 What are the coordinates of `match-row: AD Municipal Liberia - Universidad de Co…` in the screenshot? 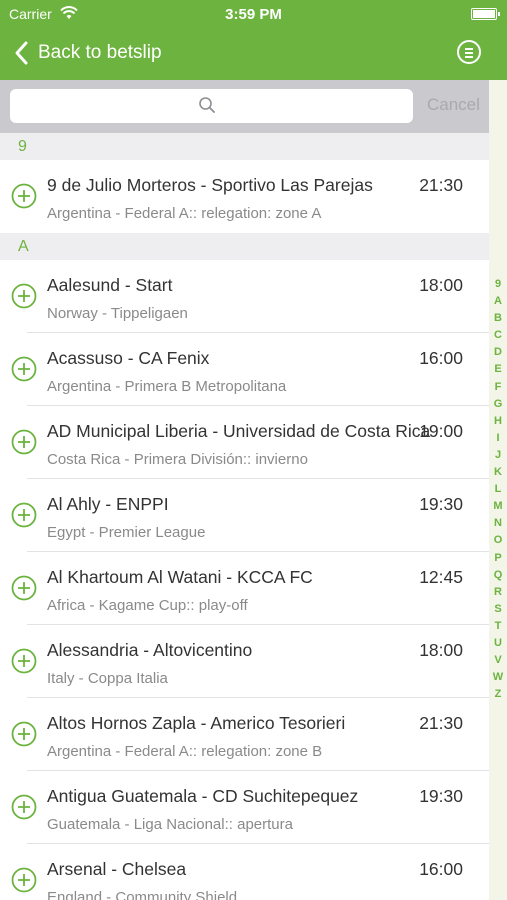 It's located at (244, 442).